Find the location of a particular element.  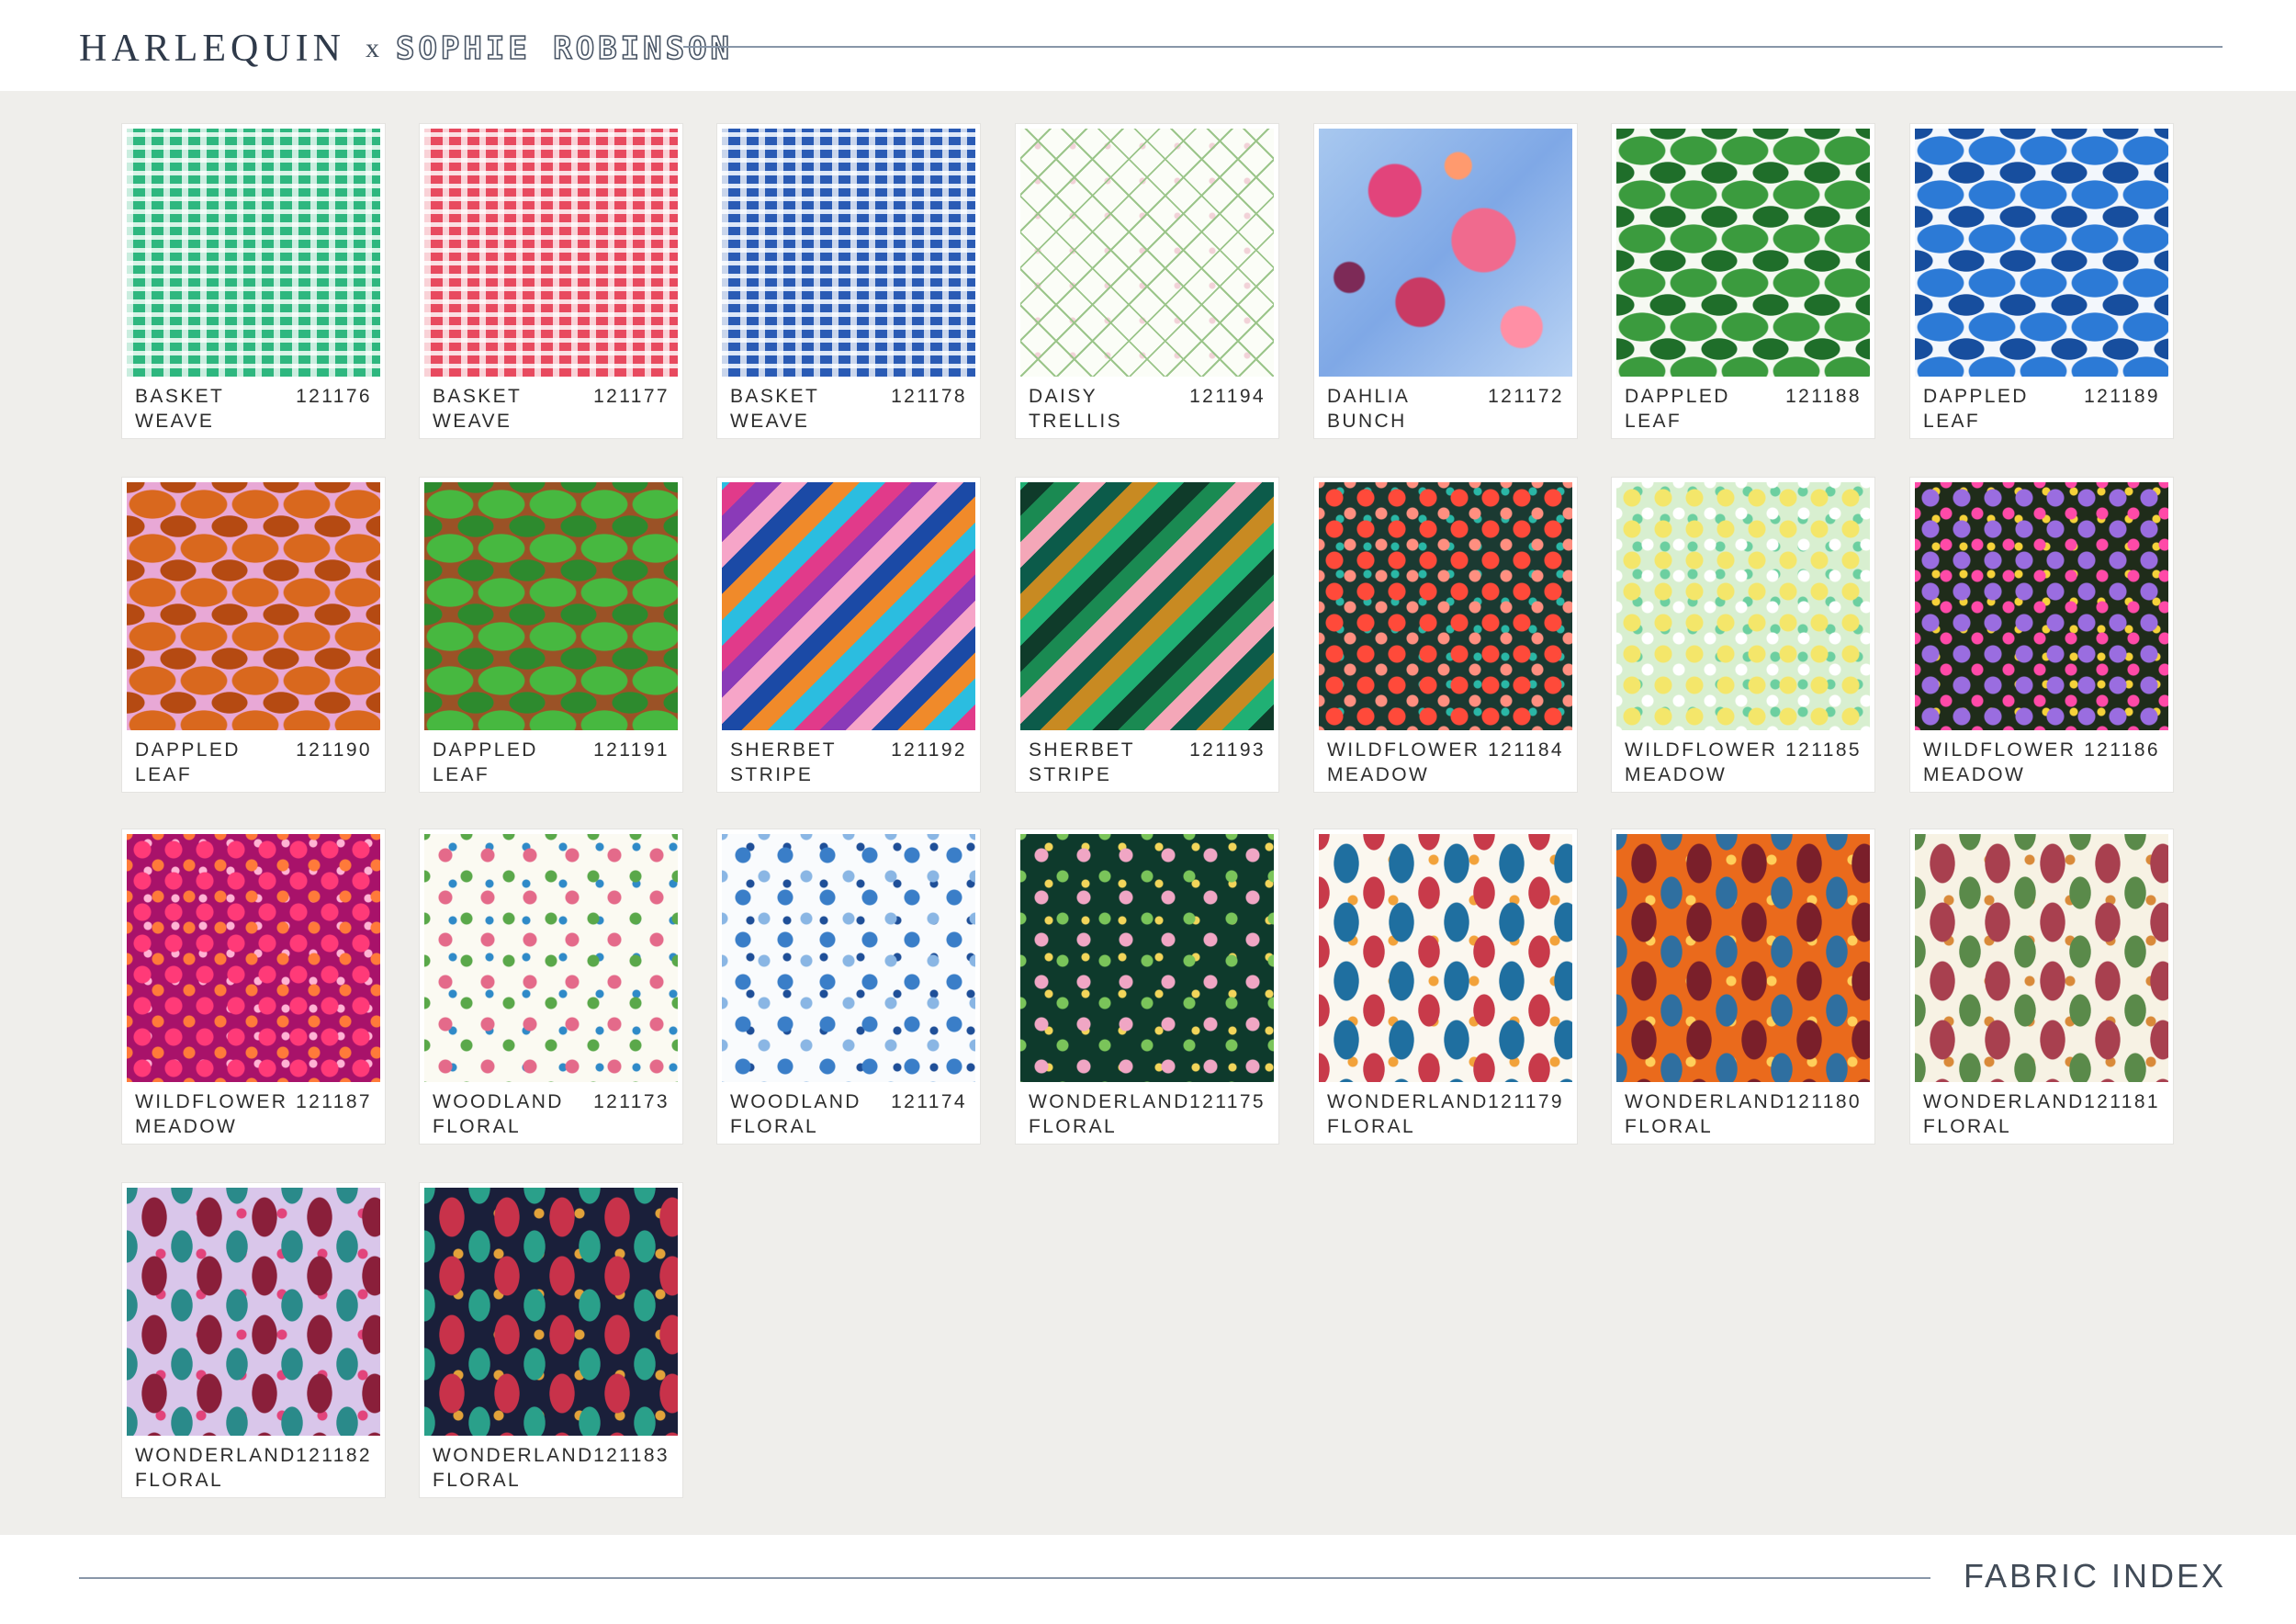

fabric-card: WONDERLAND FLORAL 121180 is located at coordinates (1743, 986).